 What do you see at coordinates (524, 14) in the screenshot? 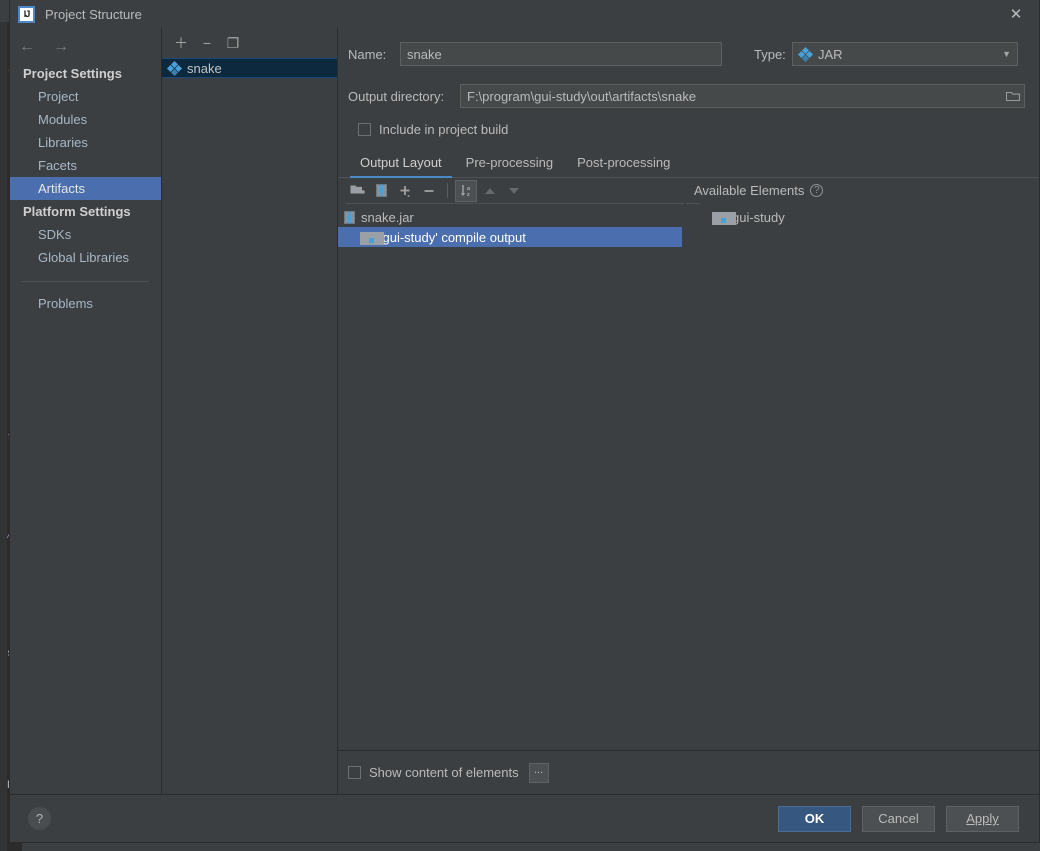
I see `dialog-titlebar: IJ Project Structure ✕` at bounding box center [524, 14].